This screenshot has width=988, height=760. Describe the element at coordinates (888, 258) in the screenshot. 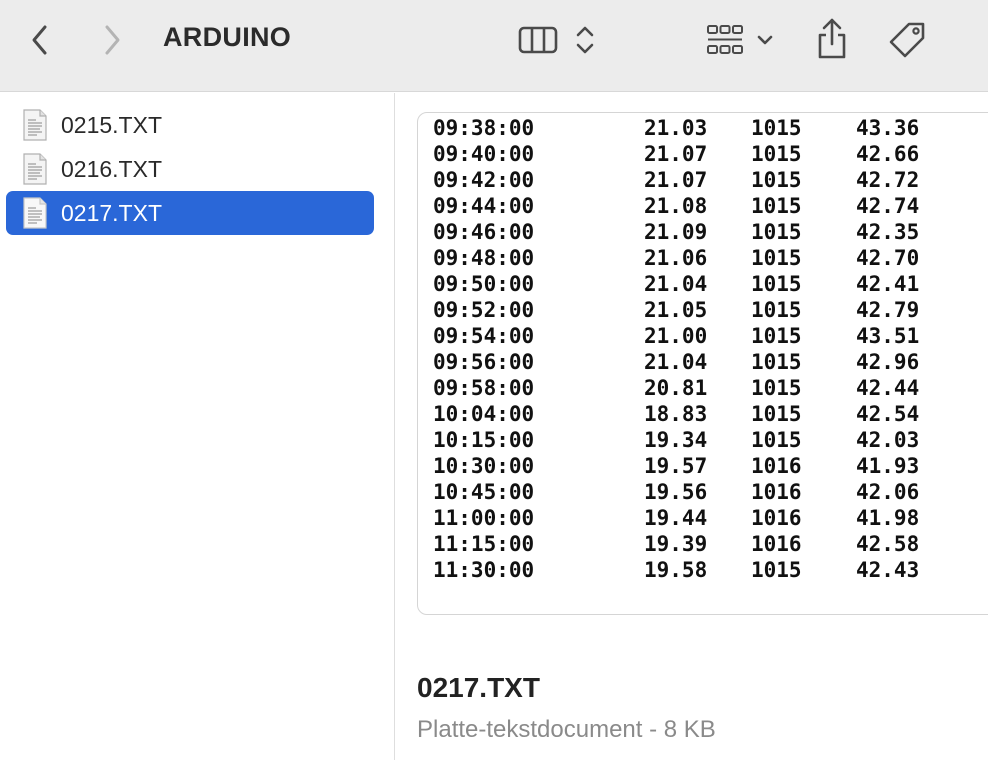

I see `humidity-cell: 42.70` at that location.